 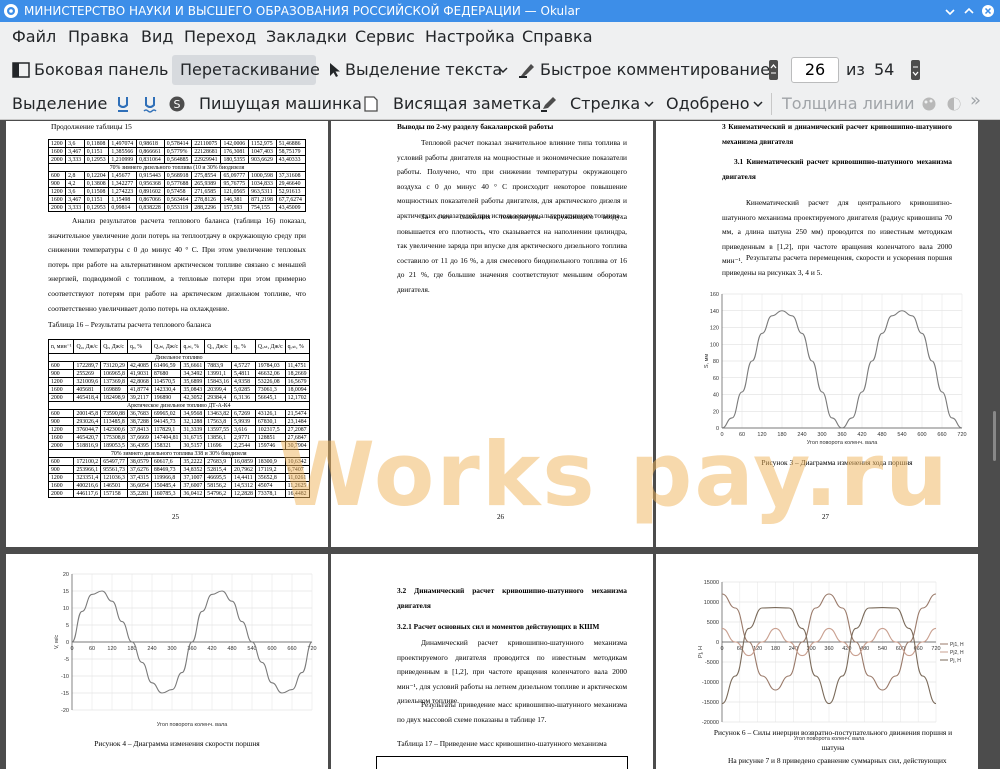 I want to click on table-cell: 58156,2, so click(x=218, y=485).